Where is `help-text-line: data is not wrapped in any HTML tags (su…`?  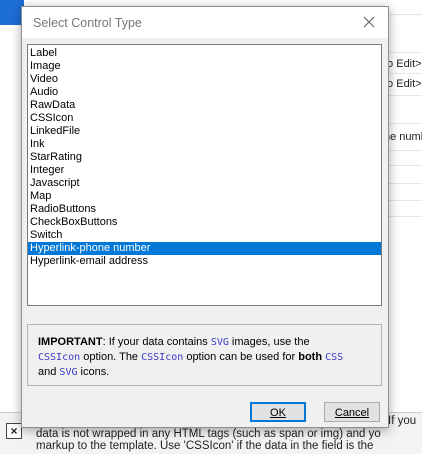
help-text-line: data is not wrapped in any HTML tags (su… is located at coordinates (208, 434).